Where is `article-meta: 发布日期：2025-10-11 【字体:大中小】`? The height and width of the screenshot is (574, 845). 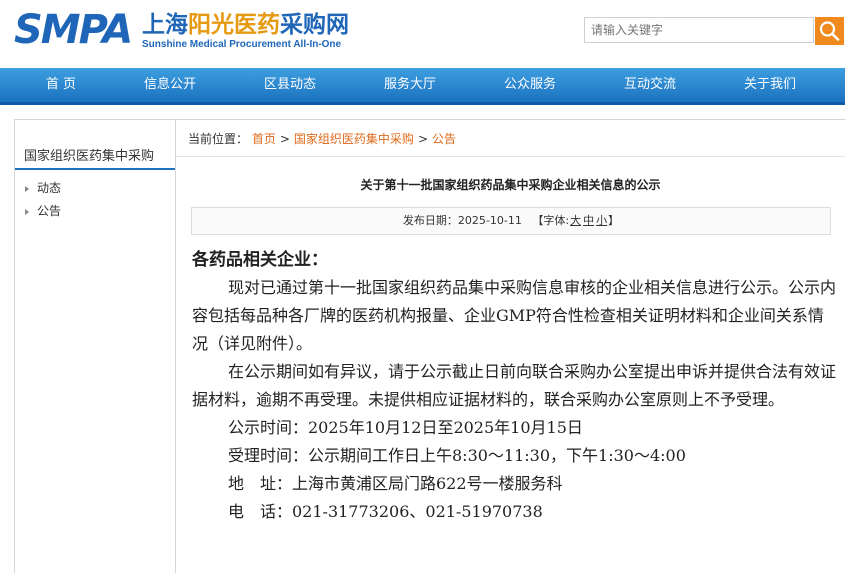
article-meta: 发布日期：2025-10-11 【字体:大中小】 is located at coordinates (511, 221).